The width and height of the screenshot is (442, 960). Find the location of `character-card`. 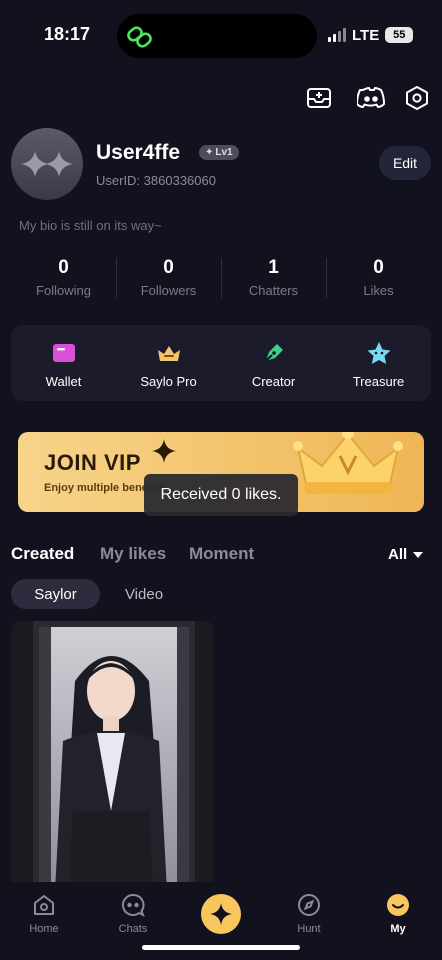

character-card is located at coordinates (112, 756).